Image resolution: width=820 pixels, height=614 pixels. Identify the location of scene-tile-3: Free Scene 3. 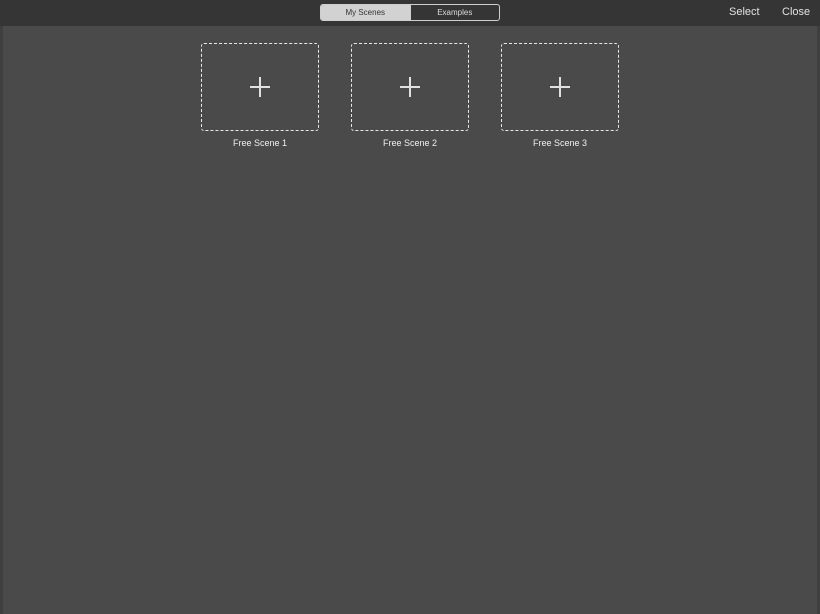
(560, 95).